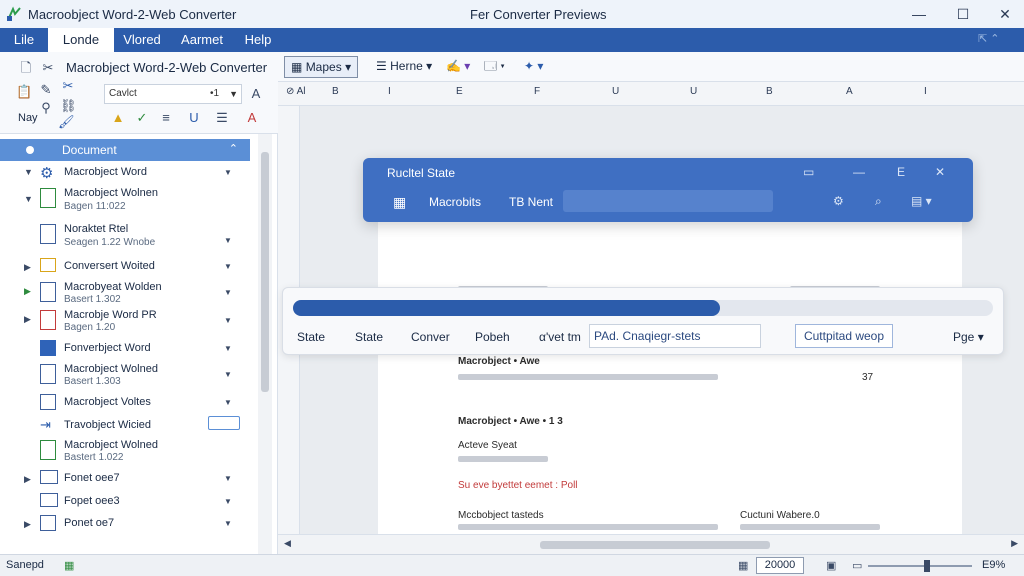 The image size is (1024, 576). What do you see at coordinates (1014, 543) in the screenshot?
I see `scroll-right-icon: ▶` at bounding box center [1014, 543].